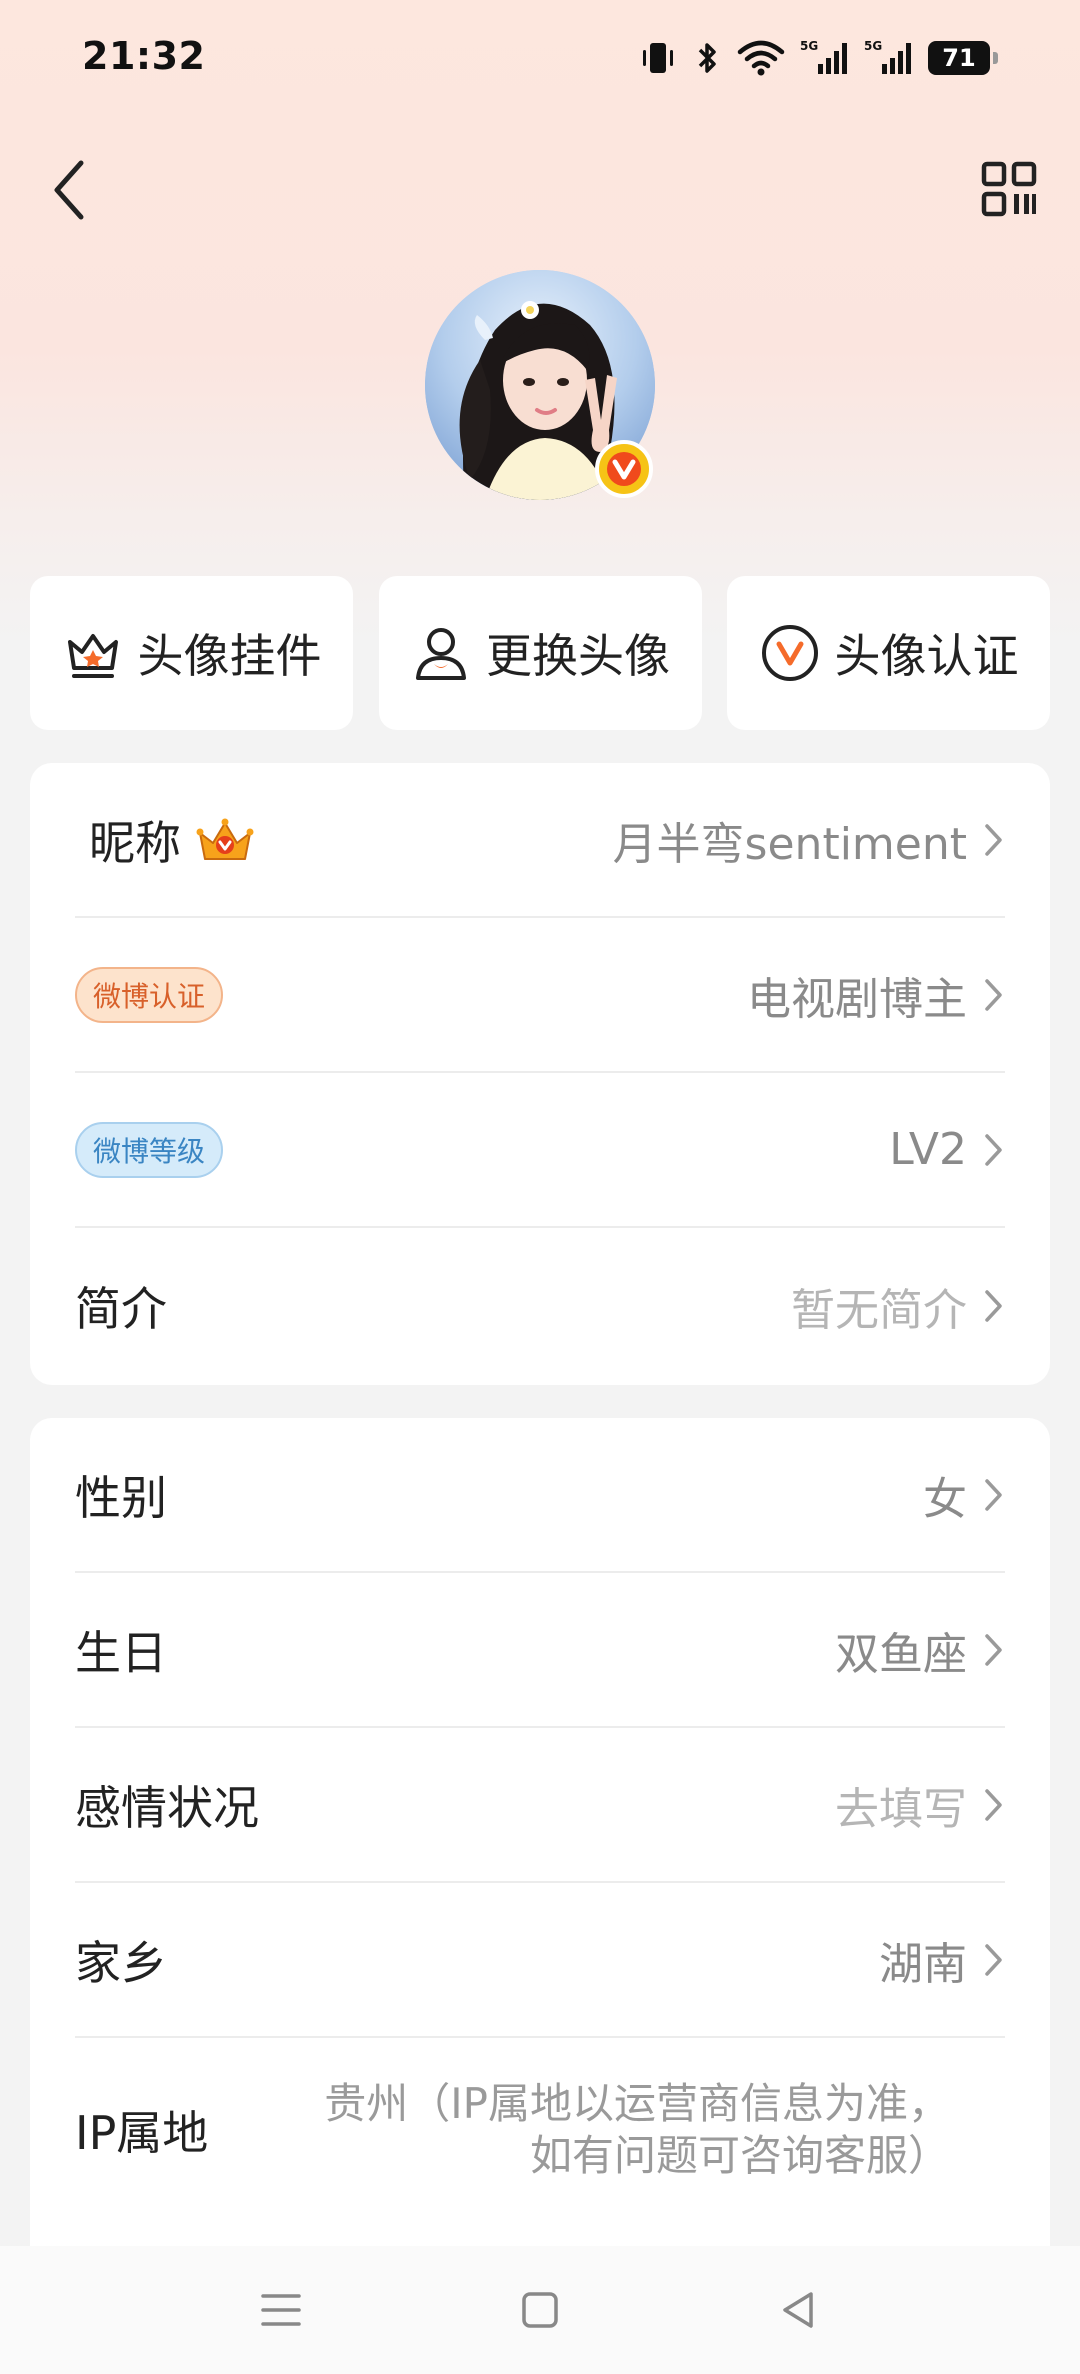 The width and height of the screenshot is (1080, 2374). I want to click on verified-v-icon, so click(624, 469).